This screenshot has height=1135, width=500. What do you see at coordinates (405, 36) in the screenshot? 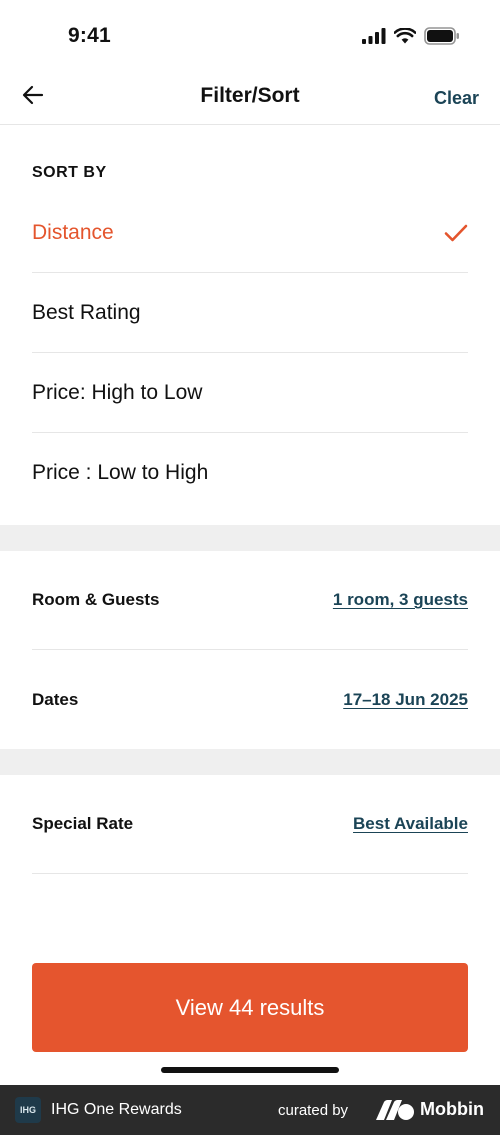
I see `wifi-icon` at bounding box center [405, 36].